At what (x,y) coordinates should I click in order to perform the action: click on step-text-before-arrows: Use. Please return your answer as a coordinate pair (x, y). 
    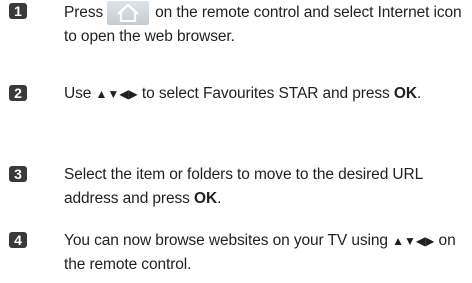
    Looking at the image, I should click on (78, 93).